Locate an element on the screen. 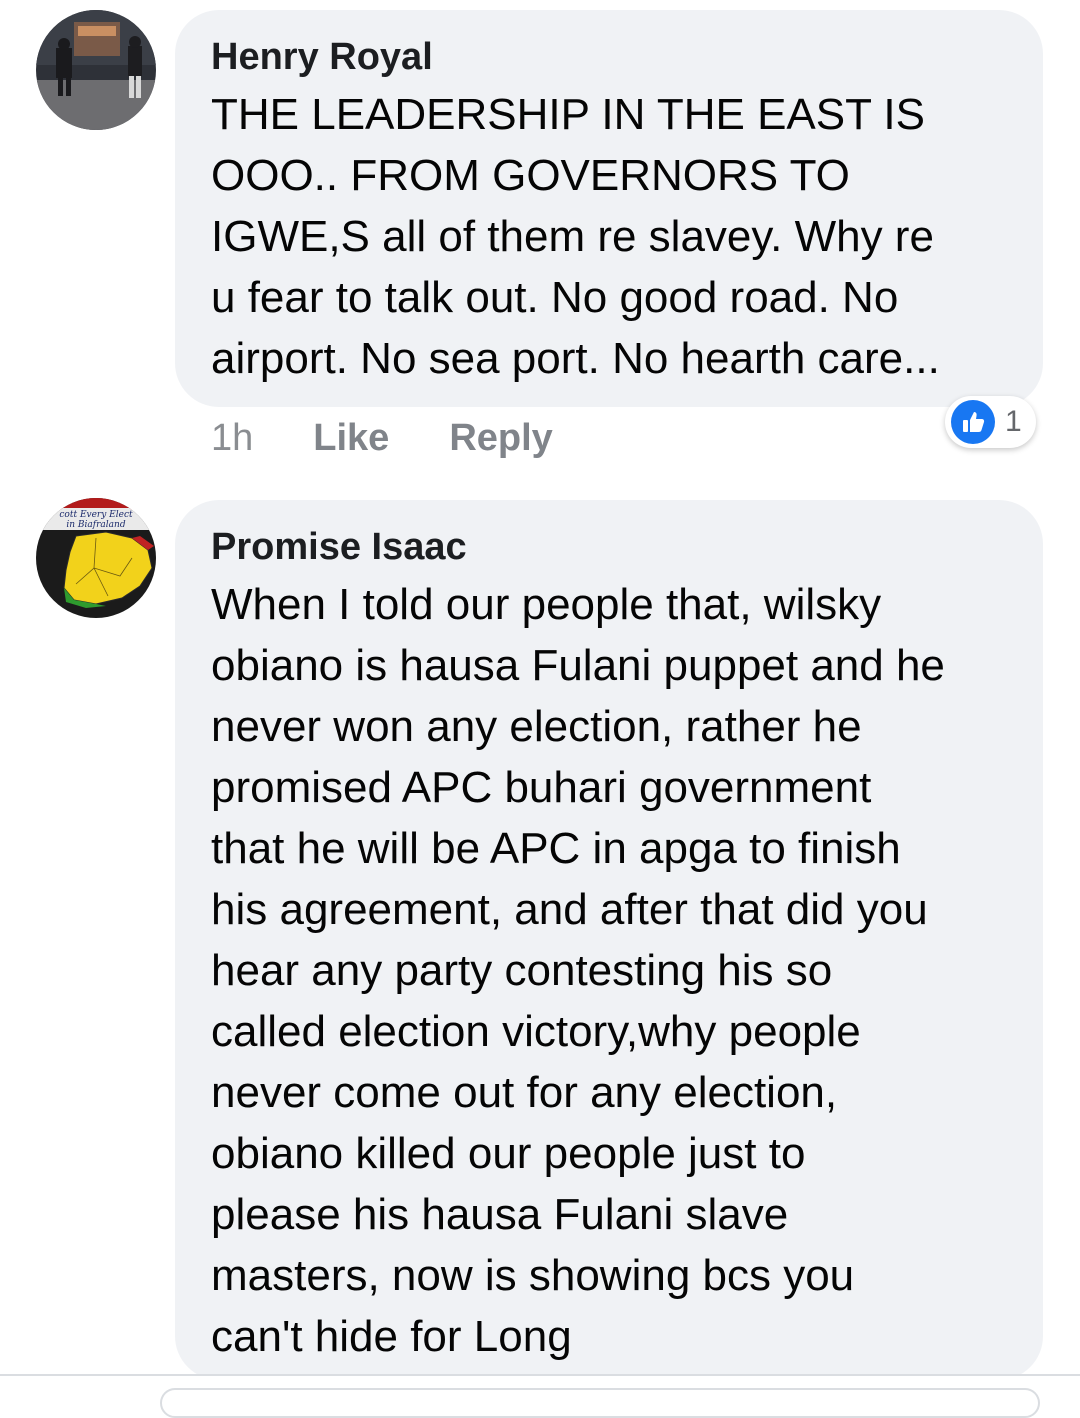  biafra-map-icon: cott Every Elect in Biafraland is located at coordinates (96, 558).